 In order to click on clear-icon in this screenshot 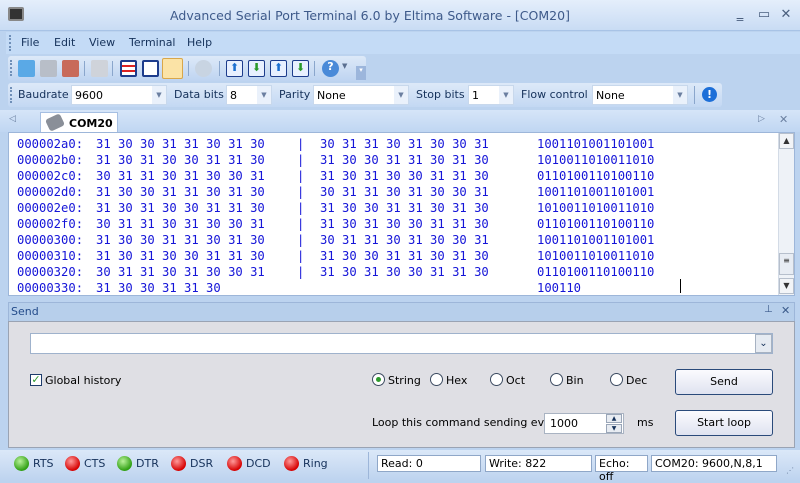, I will do `click(203, 68)`.